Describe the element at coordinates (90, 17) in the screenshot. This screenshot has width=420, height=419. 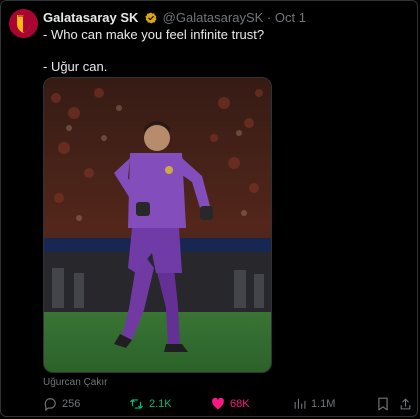
I see `author-name: Galatasaray SK` at that location.